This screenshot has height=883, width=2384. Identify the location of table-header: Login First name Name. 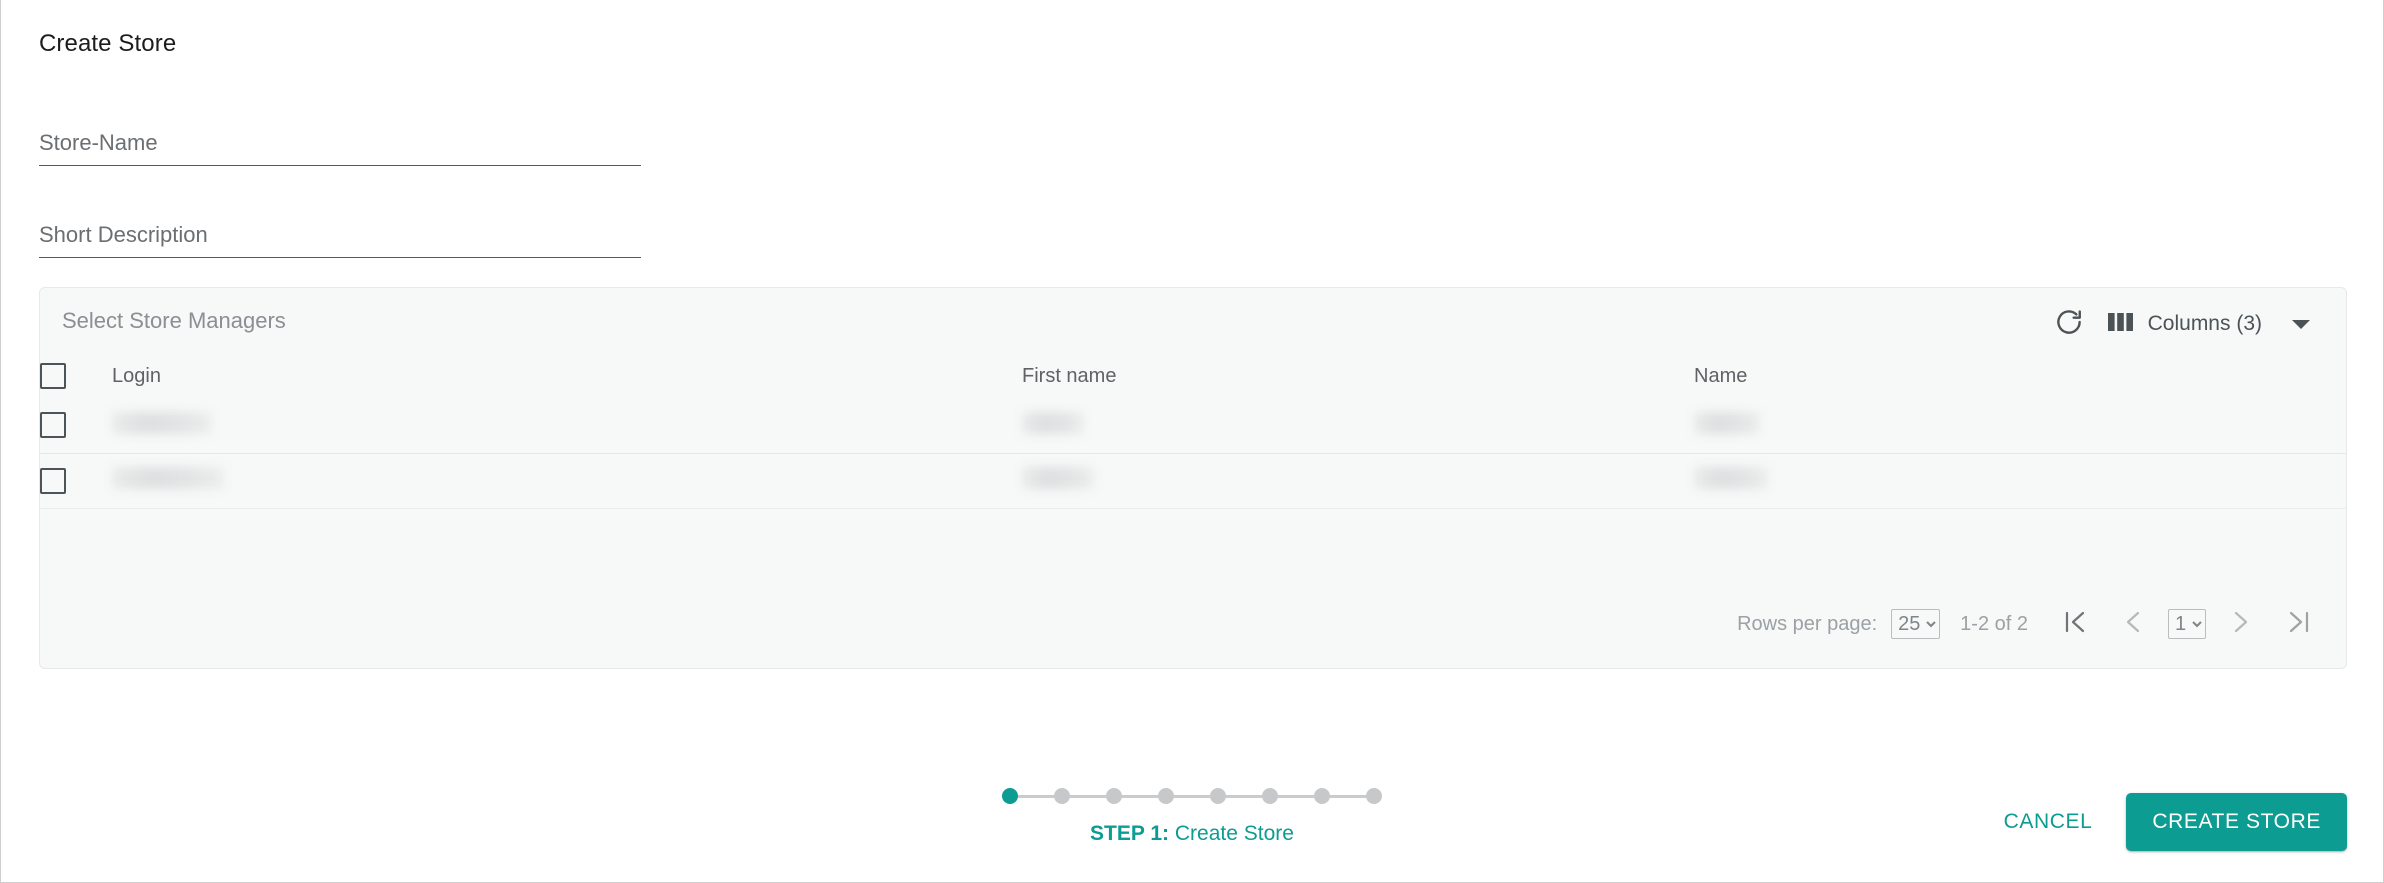
(1193, 376).